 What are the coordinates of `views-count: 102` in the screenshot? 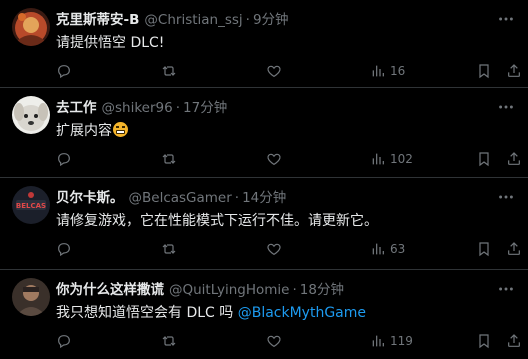 It's located at (401, 159).